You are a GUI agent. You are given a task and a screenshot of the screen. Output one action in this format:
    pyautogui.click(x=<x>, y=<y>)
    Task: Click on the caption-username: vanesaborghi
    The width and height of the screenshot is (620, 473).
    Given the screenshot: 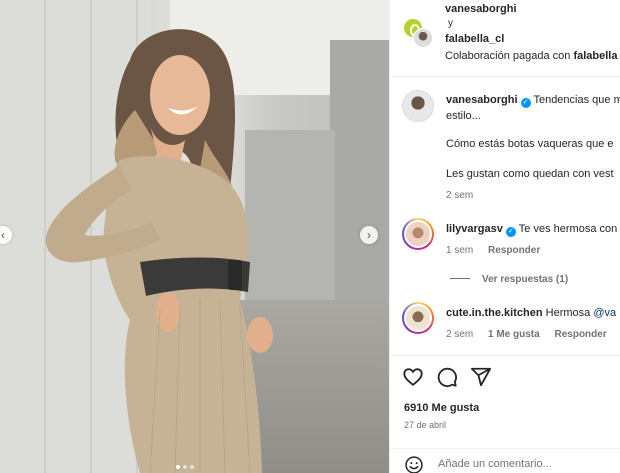 What is the action you would take?
    pyautogui.click(x=482, y=100)
    